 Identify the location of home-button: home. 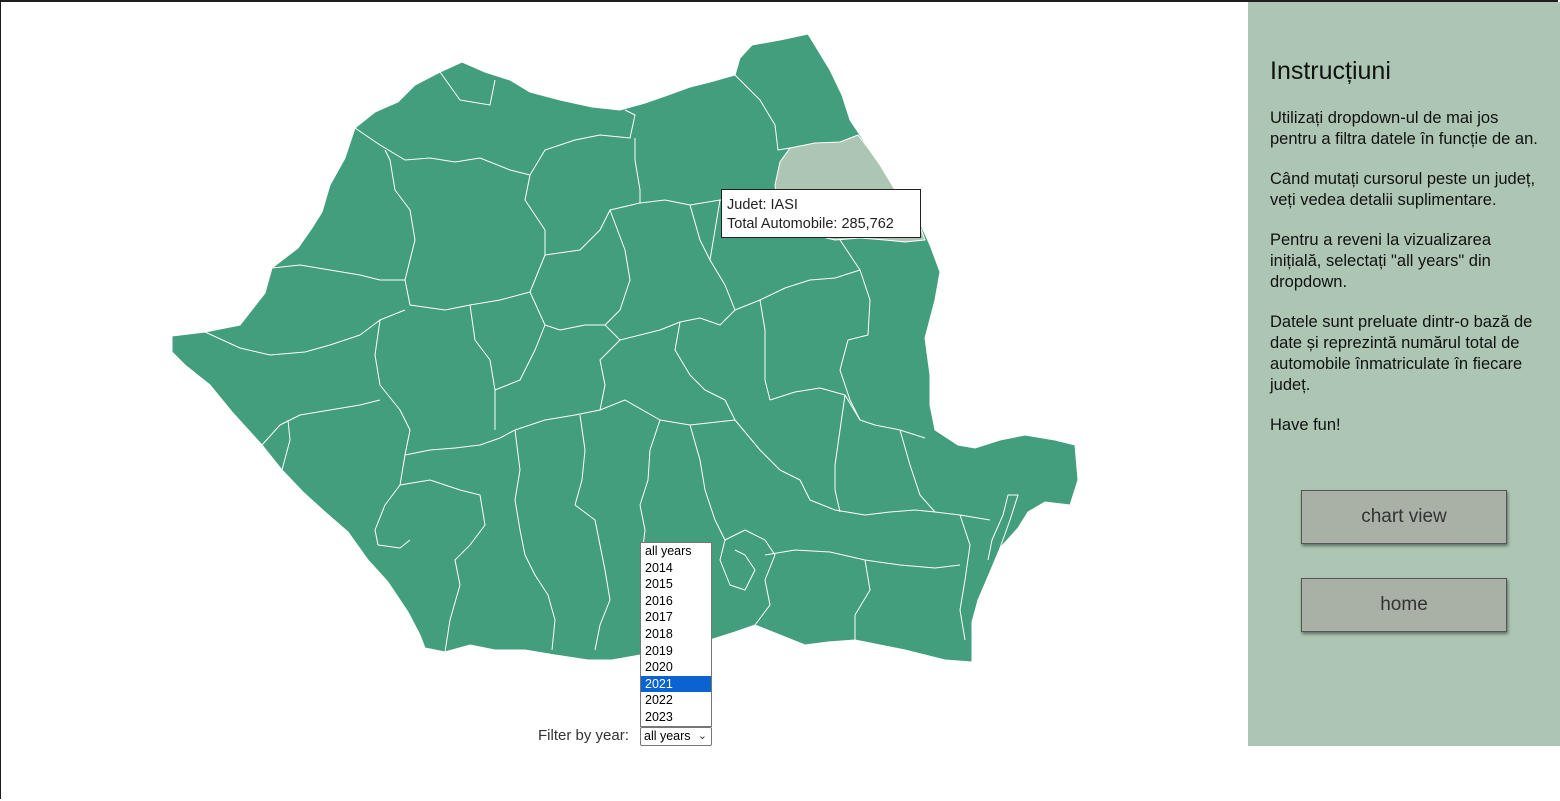
(1404, 605).